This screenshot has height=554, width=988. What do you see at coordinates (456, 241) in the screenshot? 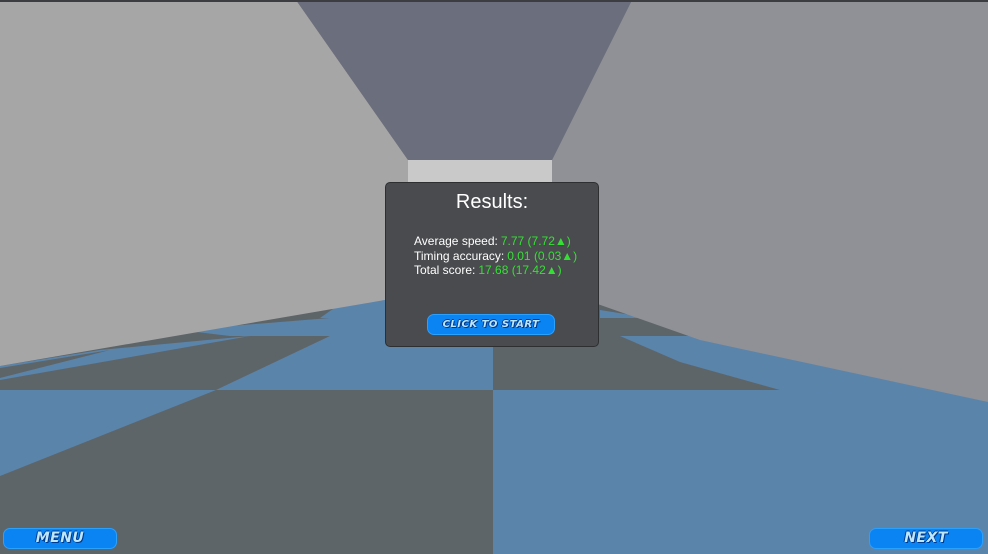
I see `average-speed-label: Average speed:` at bounding box center [456, 241].